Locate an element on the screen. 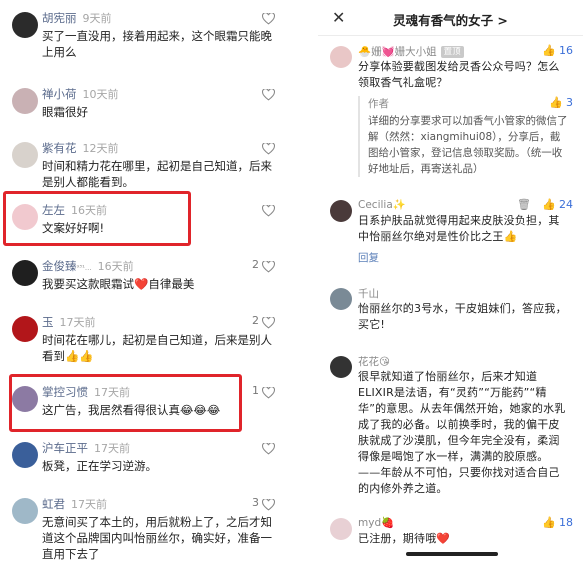 Image resolution: width=583 pixels, height=564 pixels. comment-time: 12天前 is located at coordinates (100, 148).